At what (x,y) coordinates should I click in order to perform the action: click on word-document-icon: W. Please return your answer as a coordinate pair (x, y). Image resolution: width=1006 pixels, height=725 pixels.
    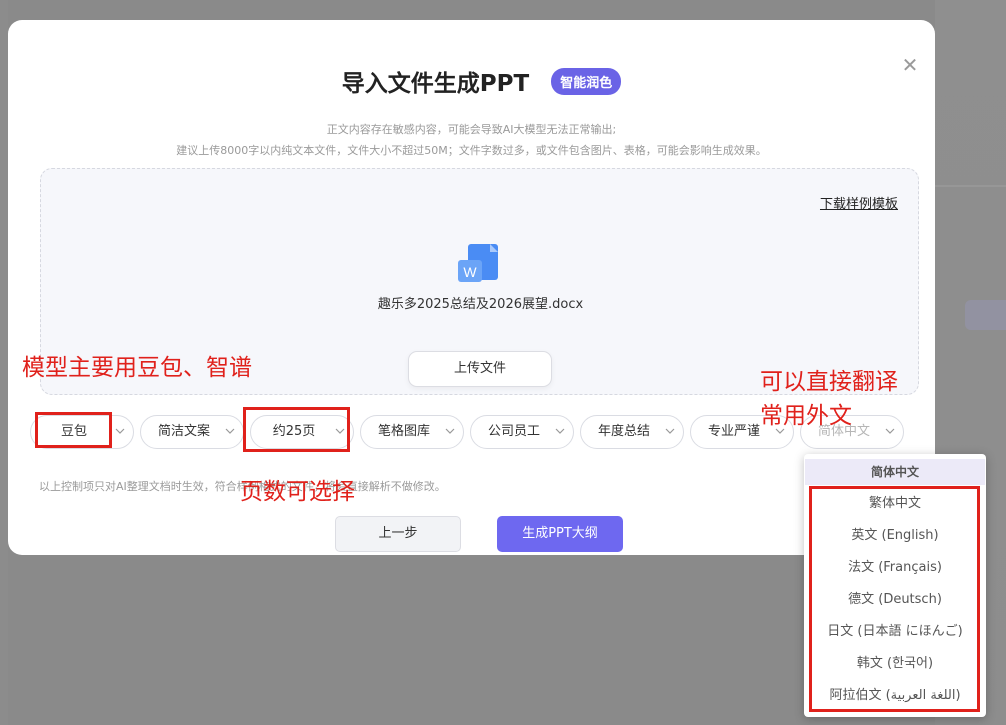
    Looking at the image, I should click on (478, 263).